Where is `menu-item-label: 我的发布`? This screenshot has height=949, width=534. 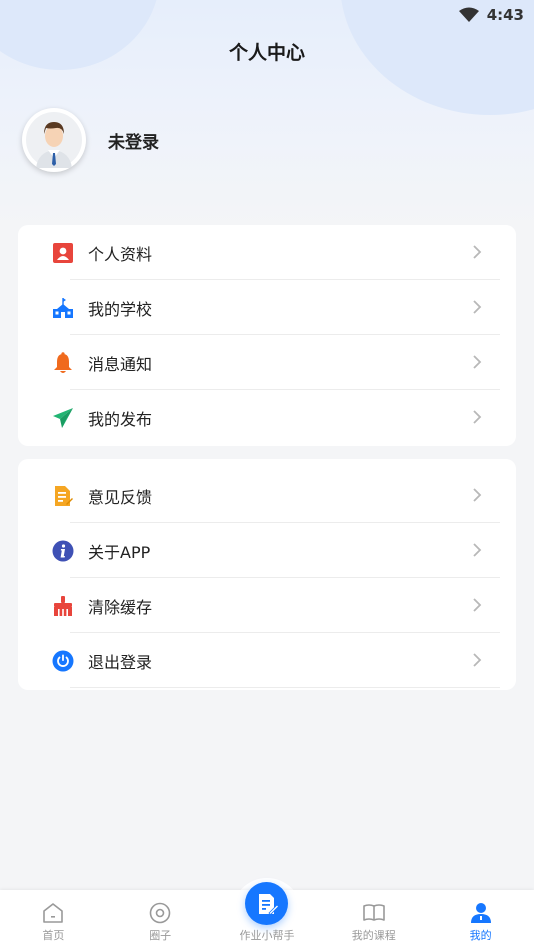
menu-item-label: 我的发布 is located at coordinates (120, 419).